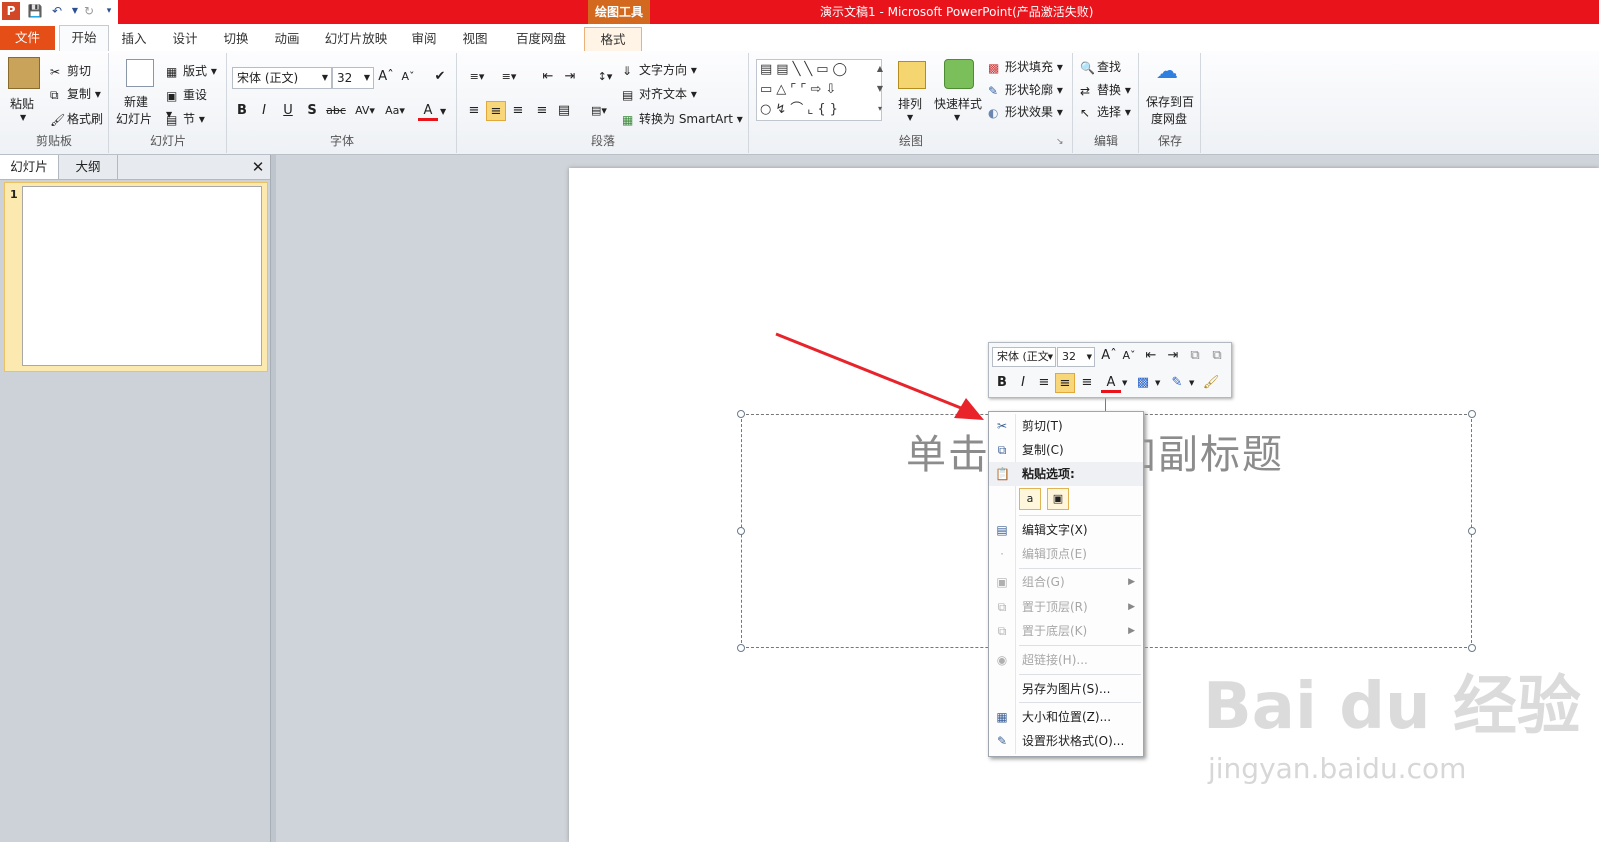 The height and width of the screenshot is (842, 1599). What do you see at coordinates (880, 90) in the screenshot?
I see `shapes-gallery-scroll: ▲ ▼ ▾` at bounding box center [880, 90].